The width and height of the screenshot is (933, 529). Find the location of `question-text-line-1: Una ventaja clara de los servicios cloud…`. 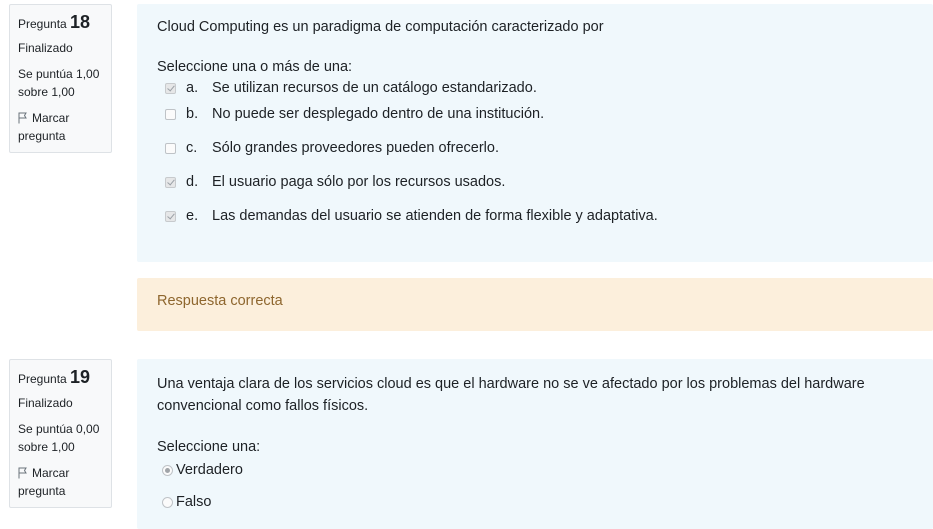

question-text-line-1: Una ventaja clara de los servicios cloud… is located at coordinates (511, 384).